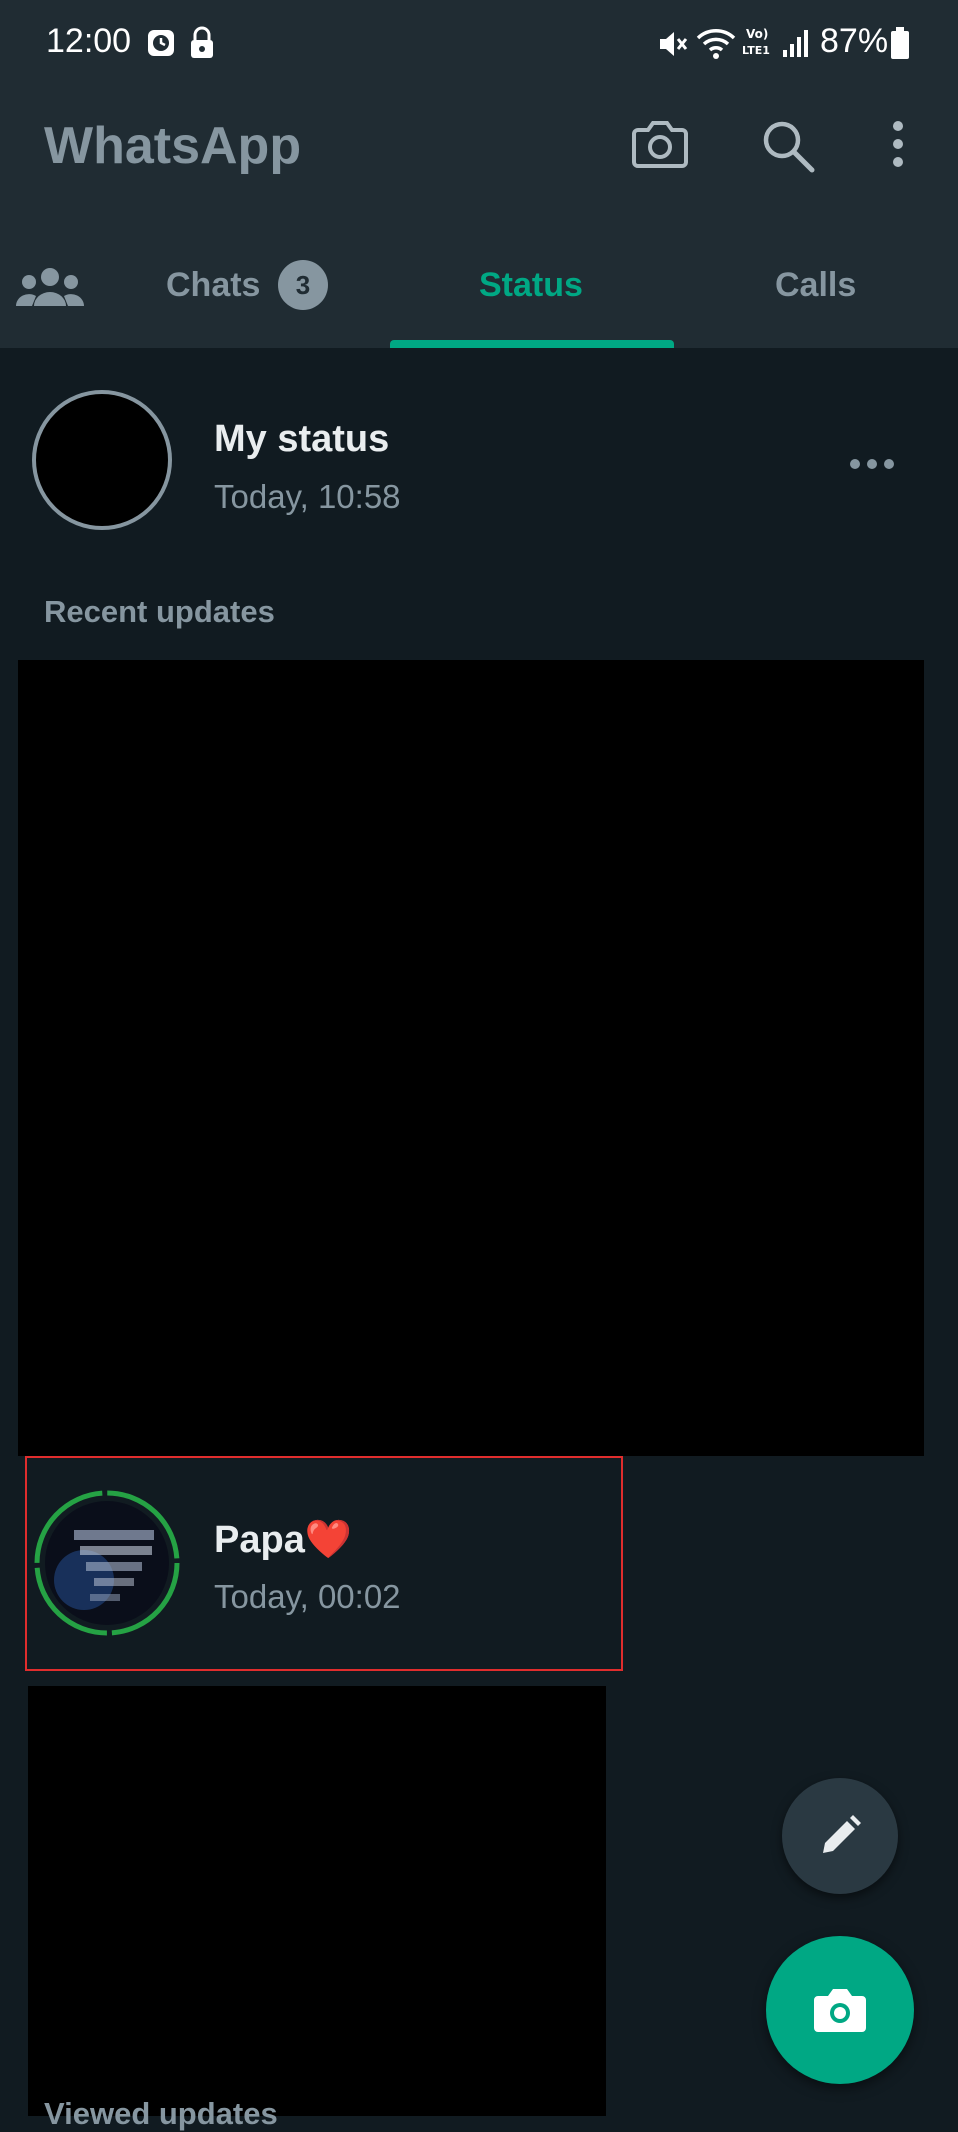  Describe the element at coordinates (900, 43) in the screenshot. I see `battery-icon` at that location.